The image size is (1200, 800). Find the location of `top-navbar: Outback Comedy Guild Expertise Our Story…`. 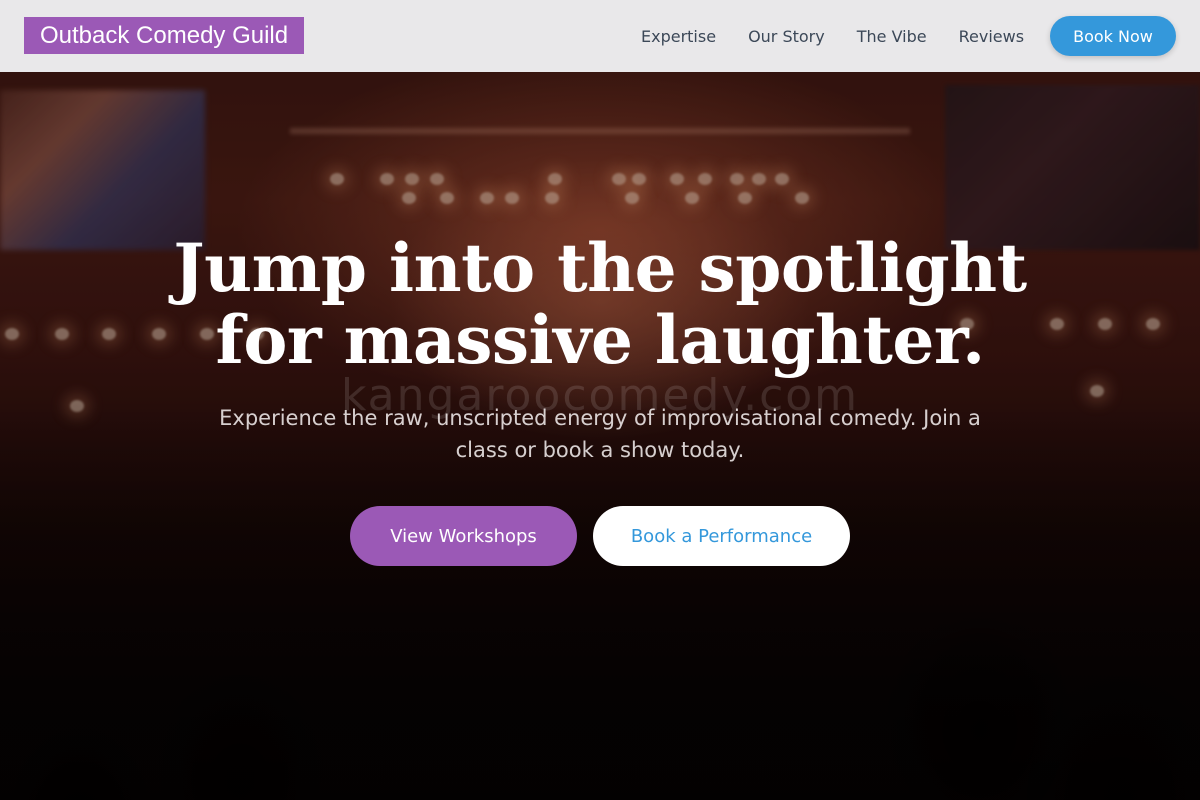

top-navbar: Outback Comedy Guild Expertise Our Story… is located at coordinates (600, 36).